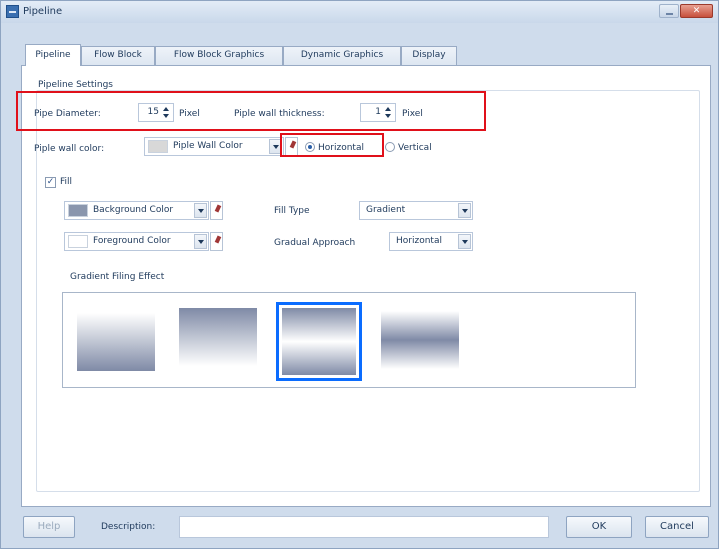  Describe the element at coordinates (359, 12) in the screenshot. I see `title-bar: Pipeline ✕` at that location.